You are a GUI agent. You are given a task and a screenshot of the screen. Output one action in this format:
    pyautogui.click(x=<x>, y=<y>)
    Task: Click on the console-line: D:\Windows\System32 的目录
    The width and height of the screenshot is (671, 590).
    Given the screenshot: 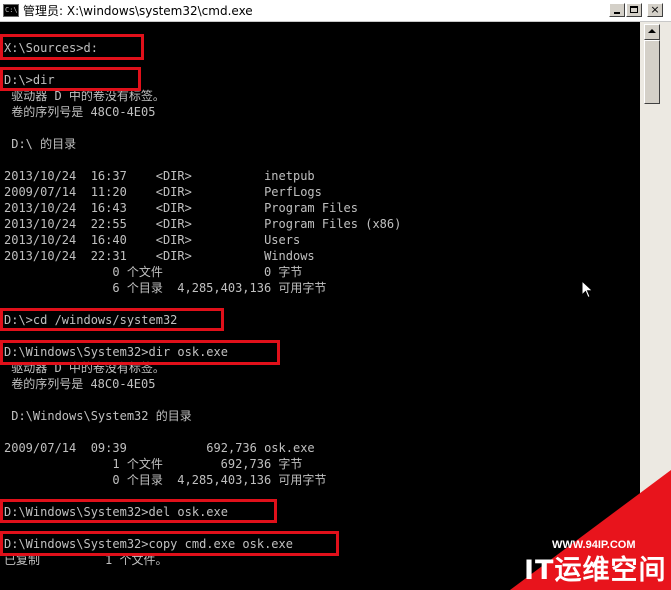 What is the action you would take?
    pyautogui.click(x=98, y=416)
    